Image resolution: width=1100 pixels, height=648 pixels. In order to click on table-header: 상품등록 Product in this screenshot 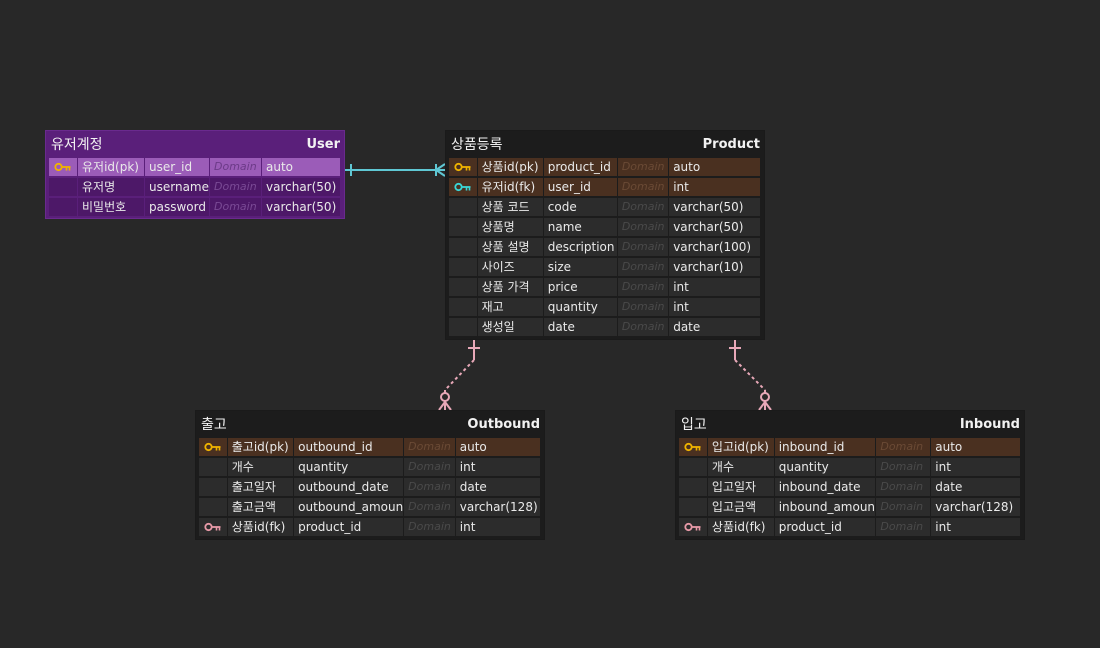, I will do `click(605, 144)`.